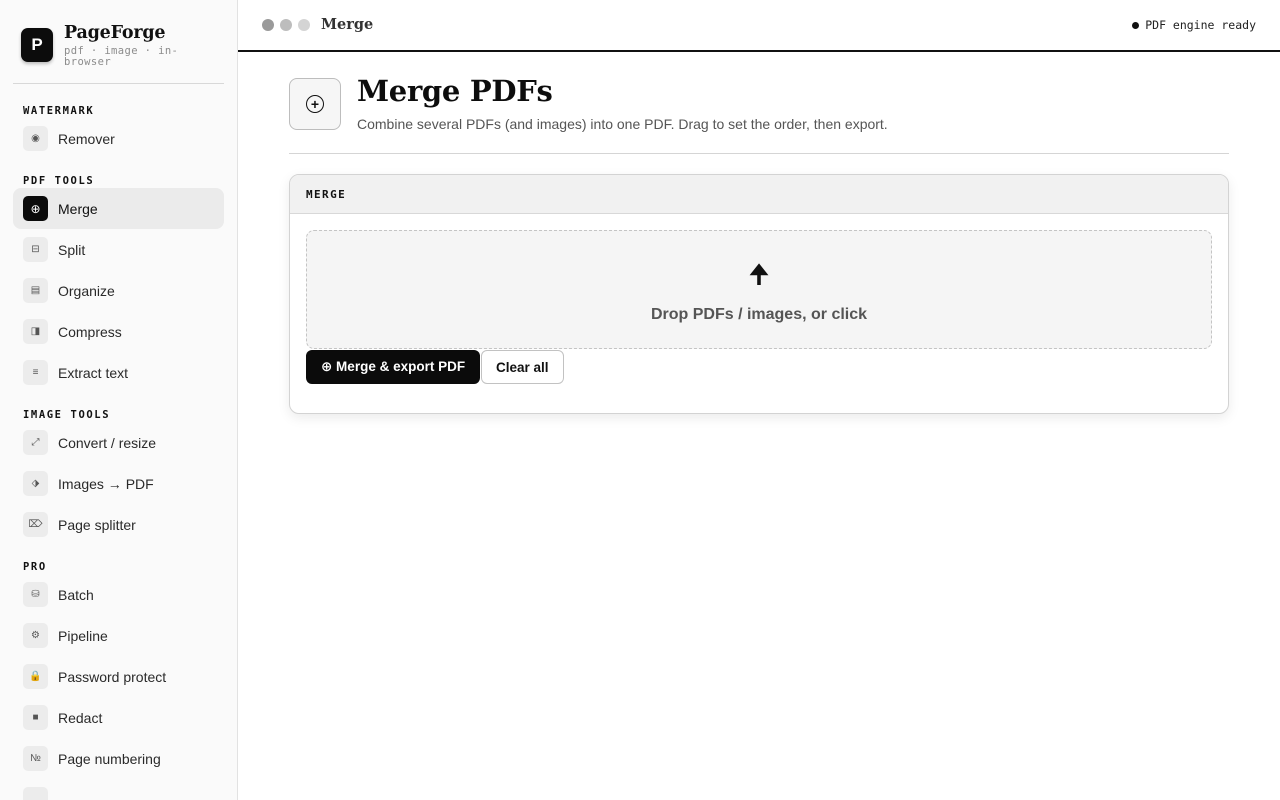 Image resolution: width=1280 pixels, height=800 pixels. I want to click on sidebar-item-merge: ⊕ Merge, so click(118, 208).